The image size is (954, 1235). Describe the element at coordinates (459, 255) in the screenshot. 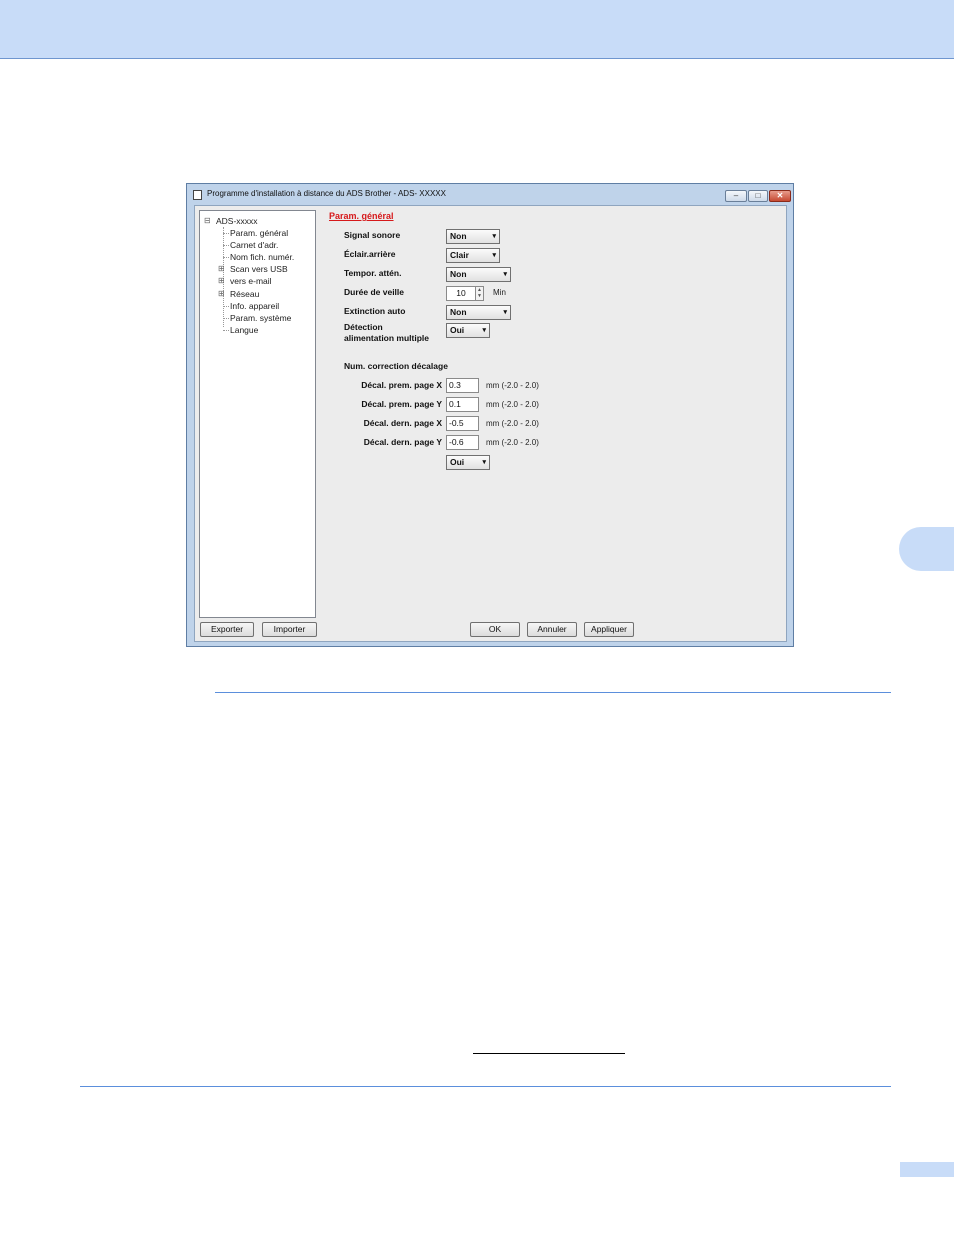

I see `eclair-value: Clair` at that location.